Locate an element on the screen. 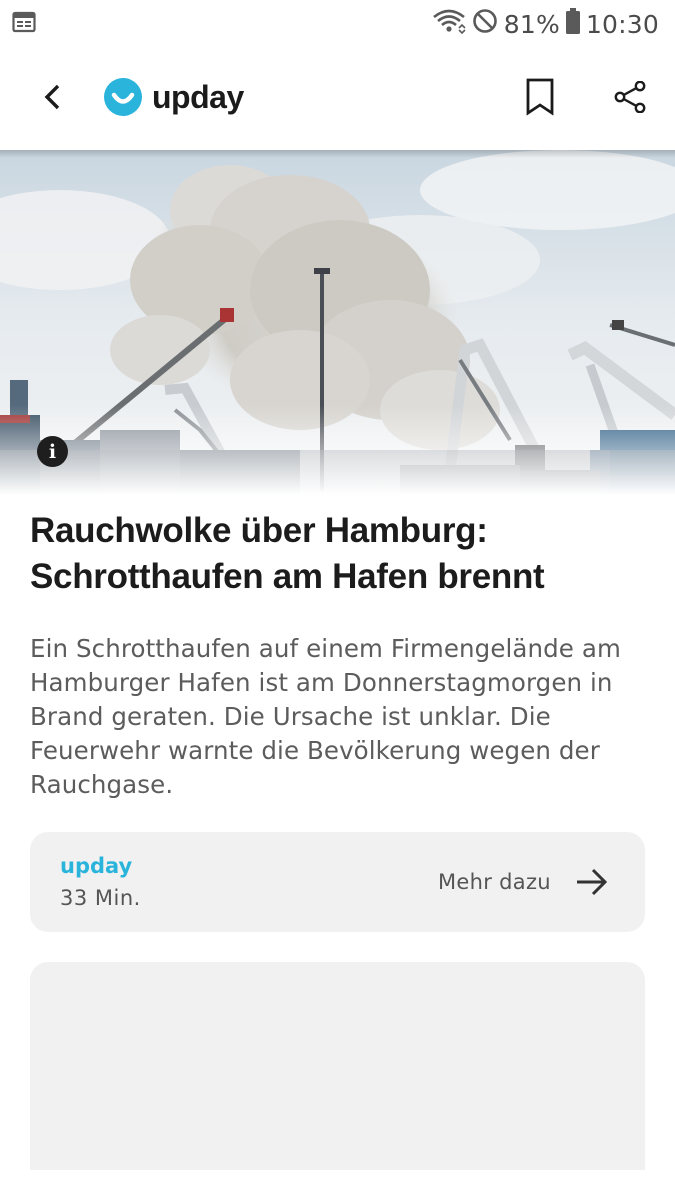  calendar-icon is located at coordinates (24, 24).